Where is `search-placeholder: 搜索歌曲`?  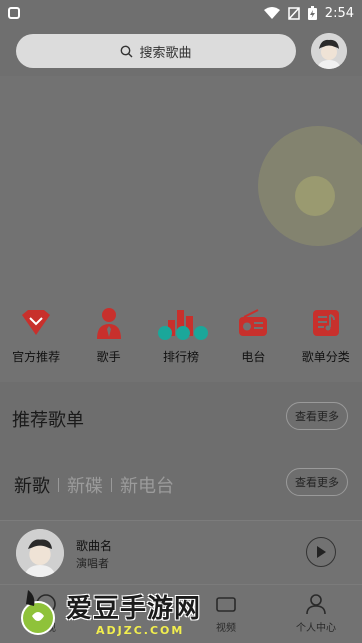 search-placeholder: 搜索歌曲 is located at coordinates (165, 53).